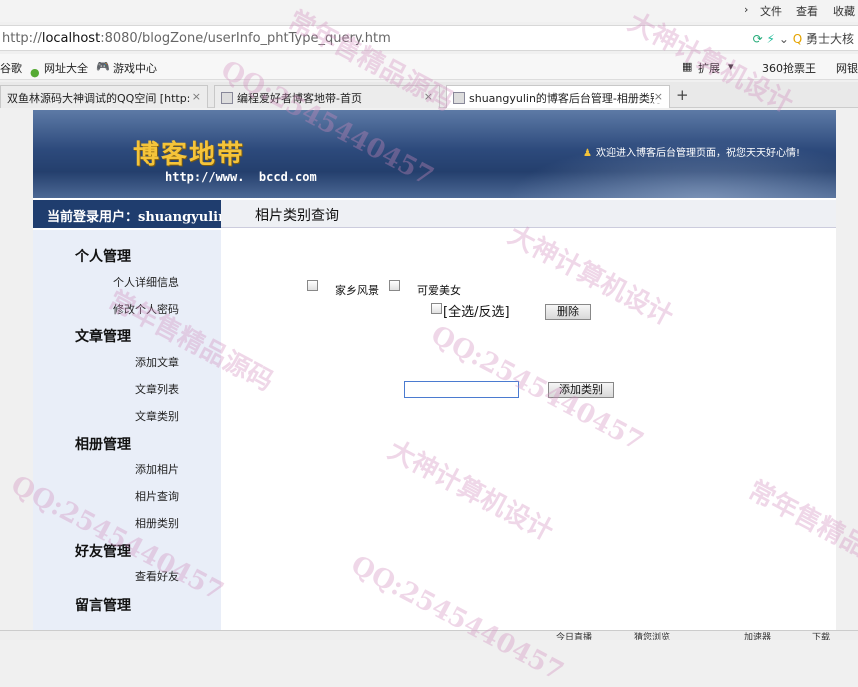 The image size is (858, 687). What do you see at coordinates (746, 9) in the screenshot?
I see `chevron-right-icon: ›` at bounding box center [746, 9].